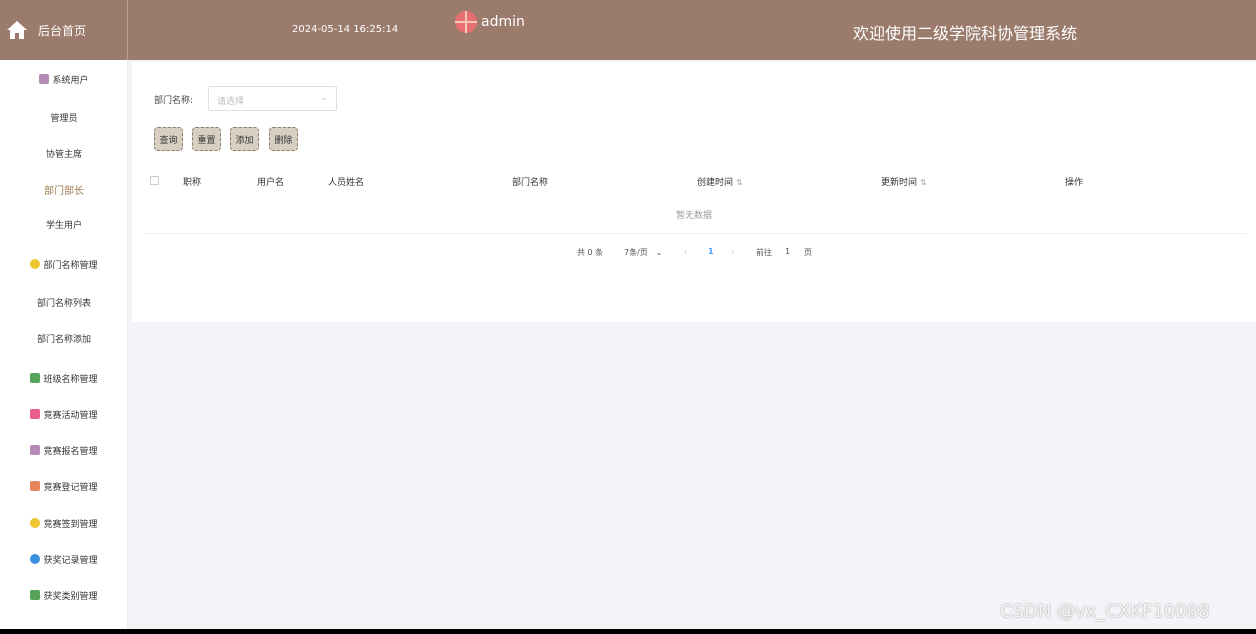  Describe the element at coordinates (168, 139) in the screenshot. I see `query-button: 查询` at that location.